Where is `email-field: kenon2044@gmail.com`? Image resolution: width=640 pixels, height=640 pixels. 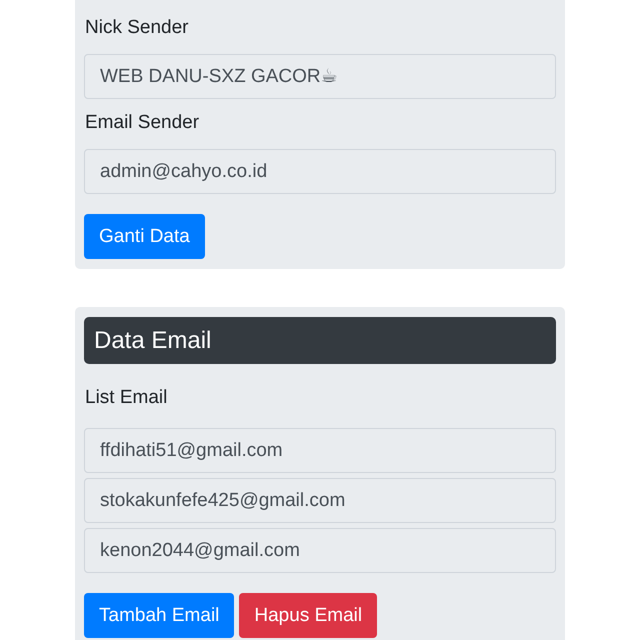
email-field: kenon2044@gmail.com is located at coordinates (320, 550).